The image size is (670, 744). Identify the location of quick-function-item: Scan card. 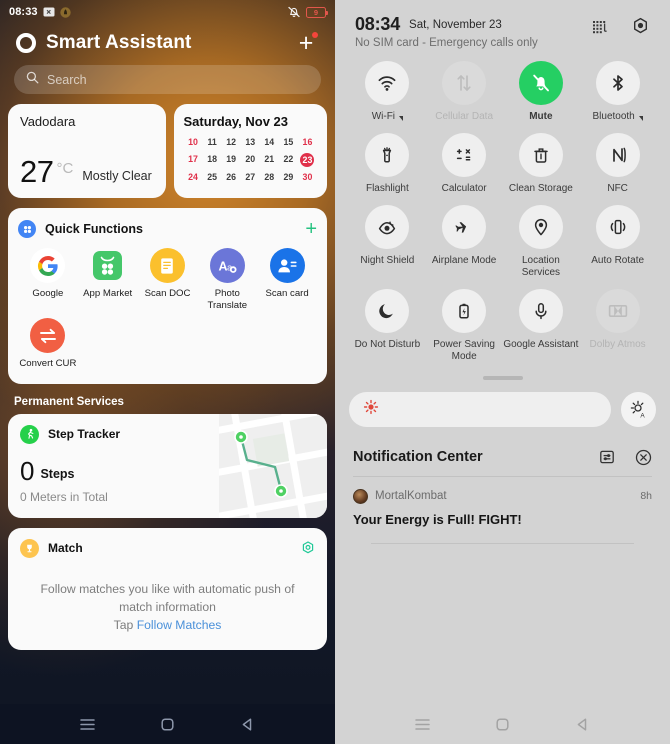
(287, 279).